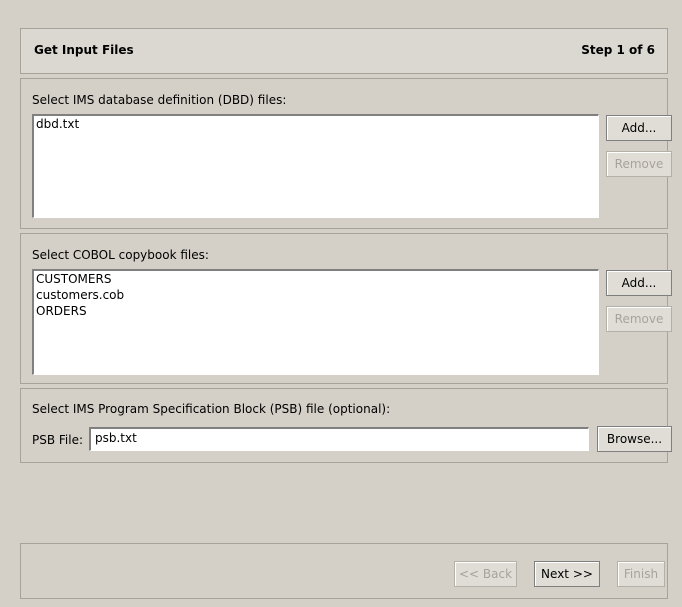  Describe the element at coordinates (316, 124) in the screenshot. I see `list-item: dbd.txt` at that location.